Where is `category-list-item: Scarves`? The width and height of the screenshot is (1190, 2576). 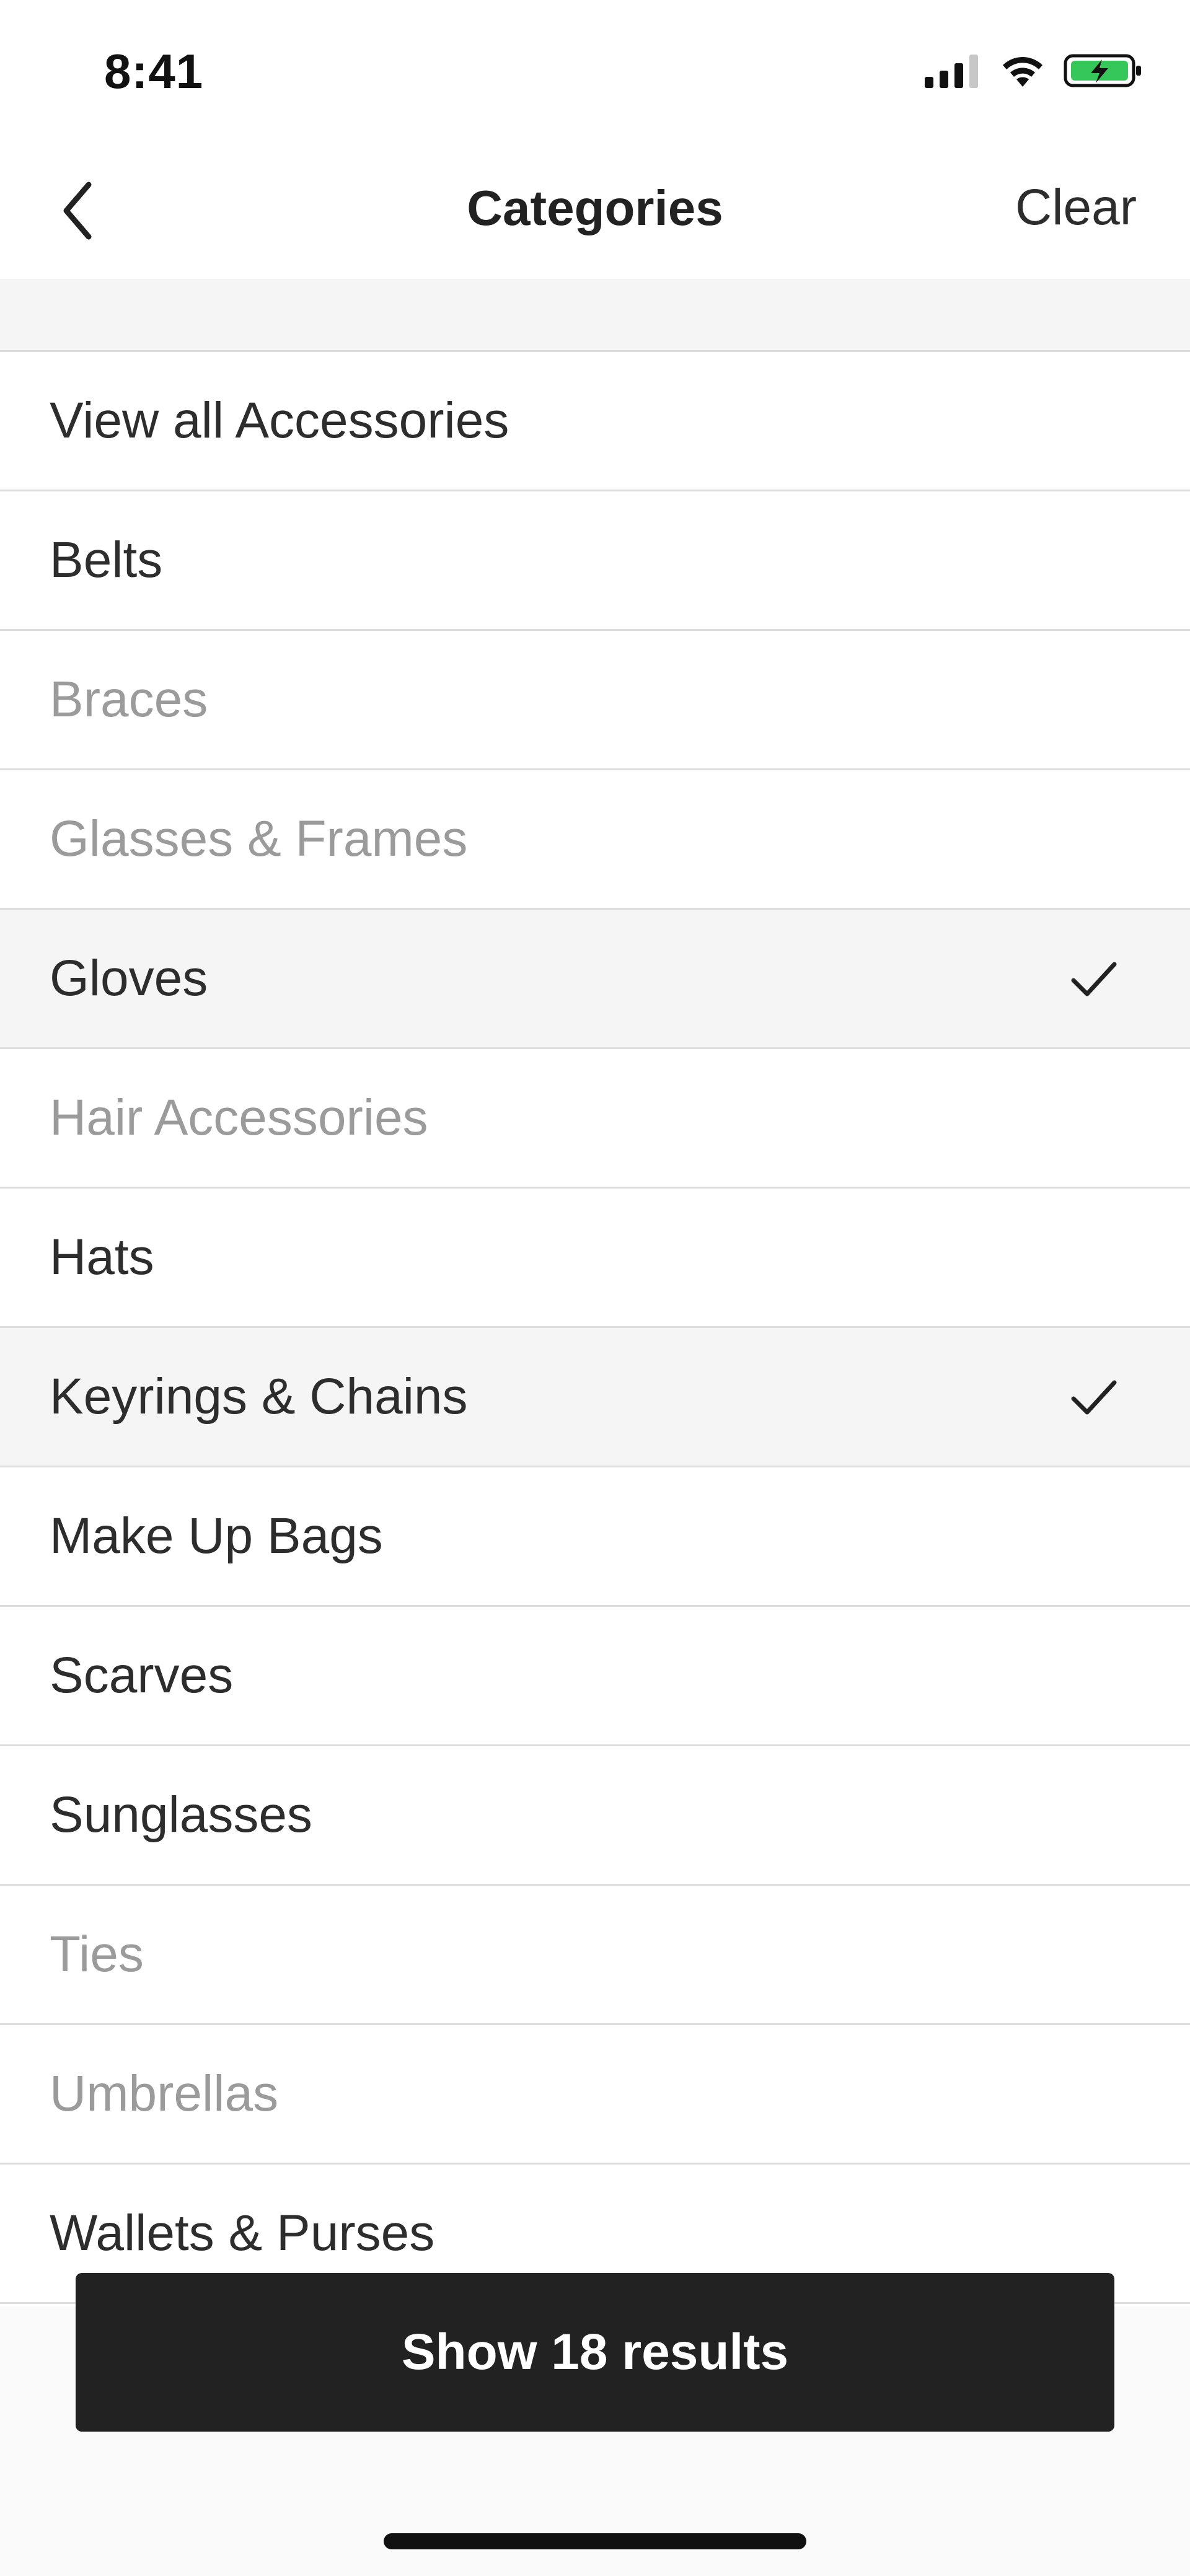 category-list-item: Scarves is located at coordinates (595, 1677).